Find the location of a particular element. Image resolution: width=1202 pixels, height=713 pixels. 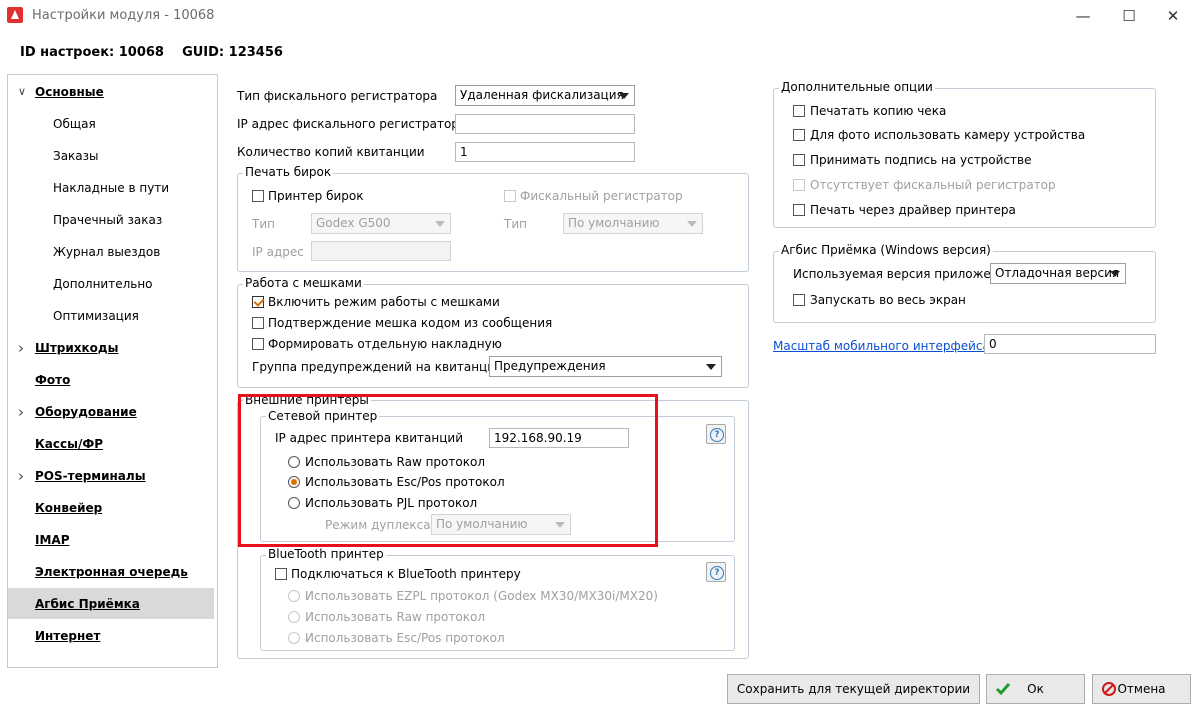

window-title: Настройки модуля - 10068 is located at coordinates (123, 15).